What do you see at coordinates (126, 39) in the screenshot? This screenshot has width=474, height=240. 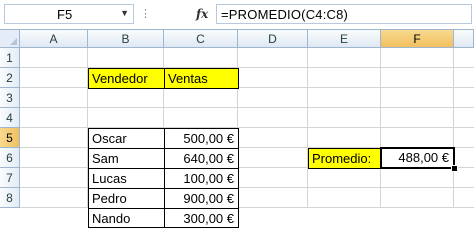 I see `column-header-b: B` at bounding box center [126, 39].